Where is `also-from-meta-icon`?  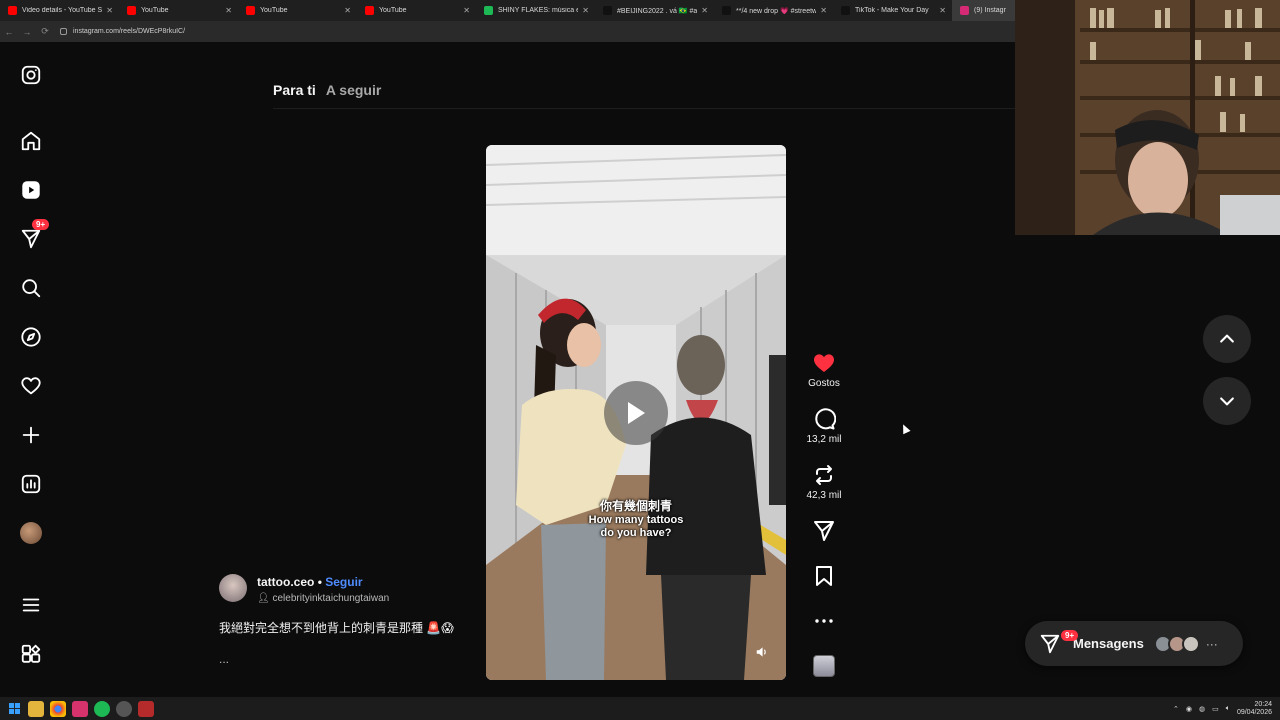 also-from-meta-icon is located at coordinates (31, 654).